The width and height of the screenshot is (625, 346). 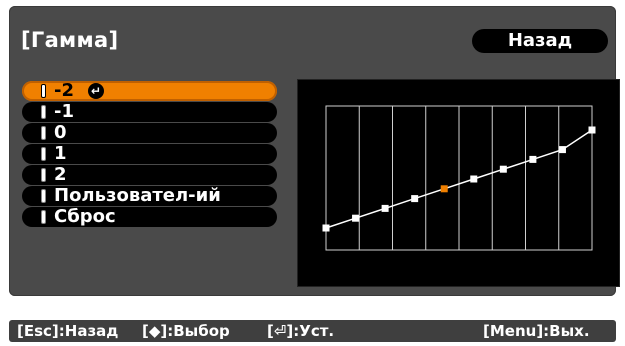 I want to click on menu-item-minus1: -1, so click(x=149, y=112).